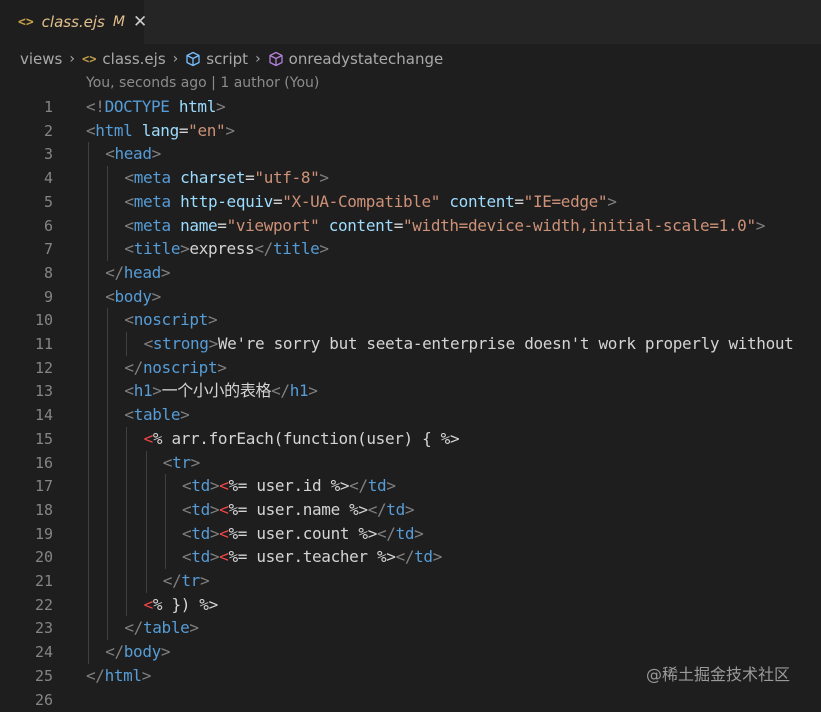 Image resolution: width=821 pixels, height=712 pixels. I want to click on code-line: 8 </head>, so click(410, 273).